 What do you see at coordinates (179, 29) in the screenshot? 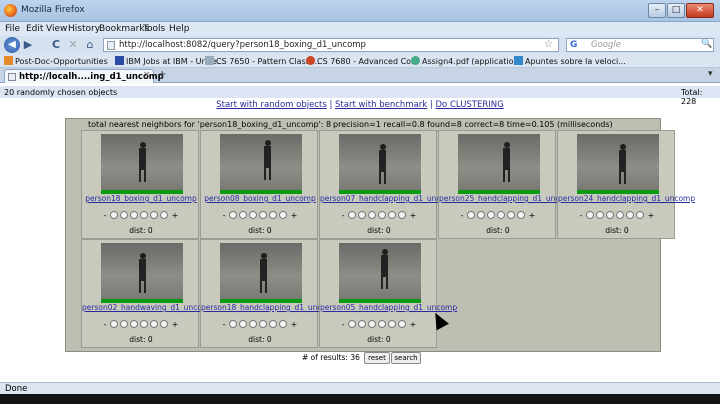
I see `menu-help: Help` at bounding box center [179, 29].